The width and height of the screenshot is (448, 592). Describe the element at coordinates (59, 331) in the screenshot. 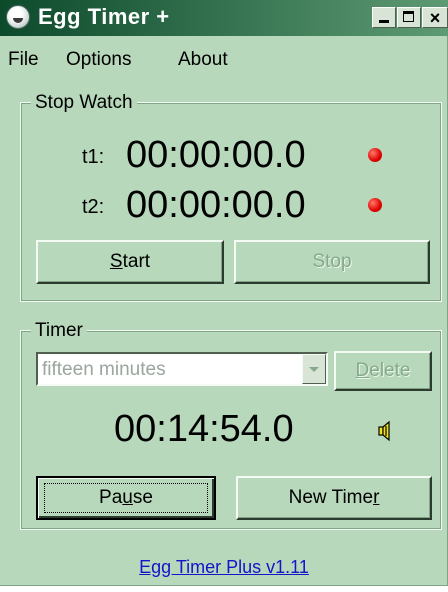

I see `timer-group-label: Timer` at that location.